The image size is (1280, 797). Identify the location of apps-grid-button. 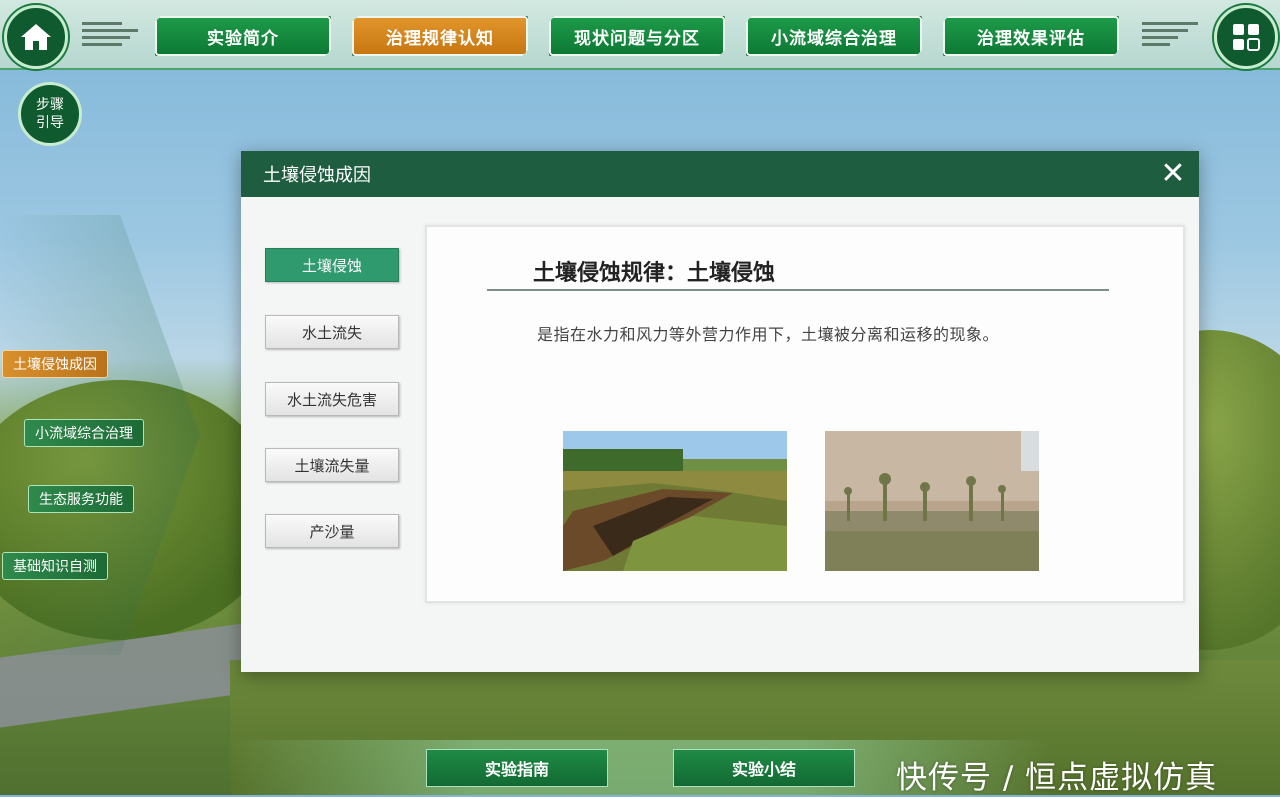
(1246, 37).